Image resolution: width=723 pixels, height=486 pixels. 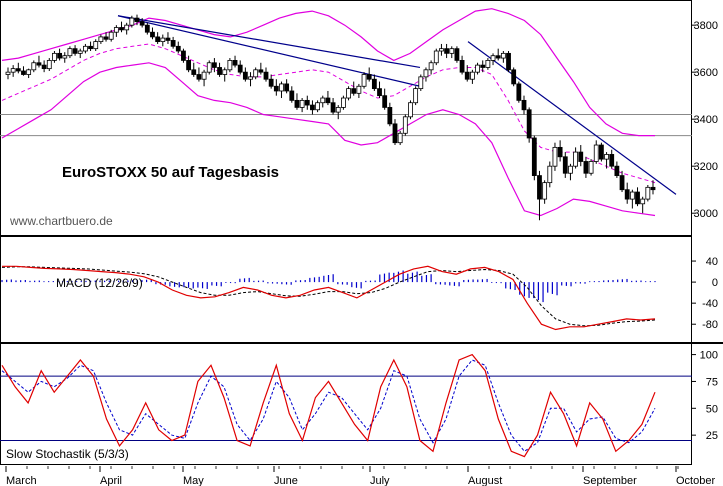 What do you see at coordinates (485, 480) in the screenshot?
I see `month-label: August` at bounding box center [485, 480].